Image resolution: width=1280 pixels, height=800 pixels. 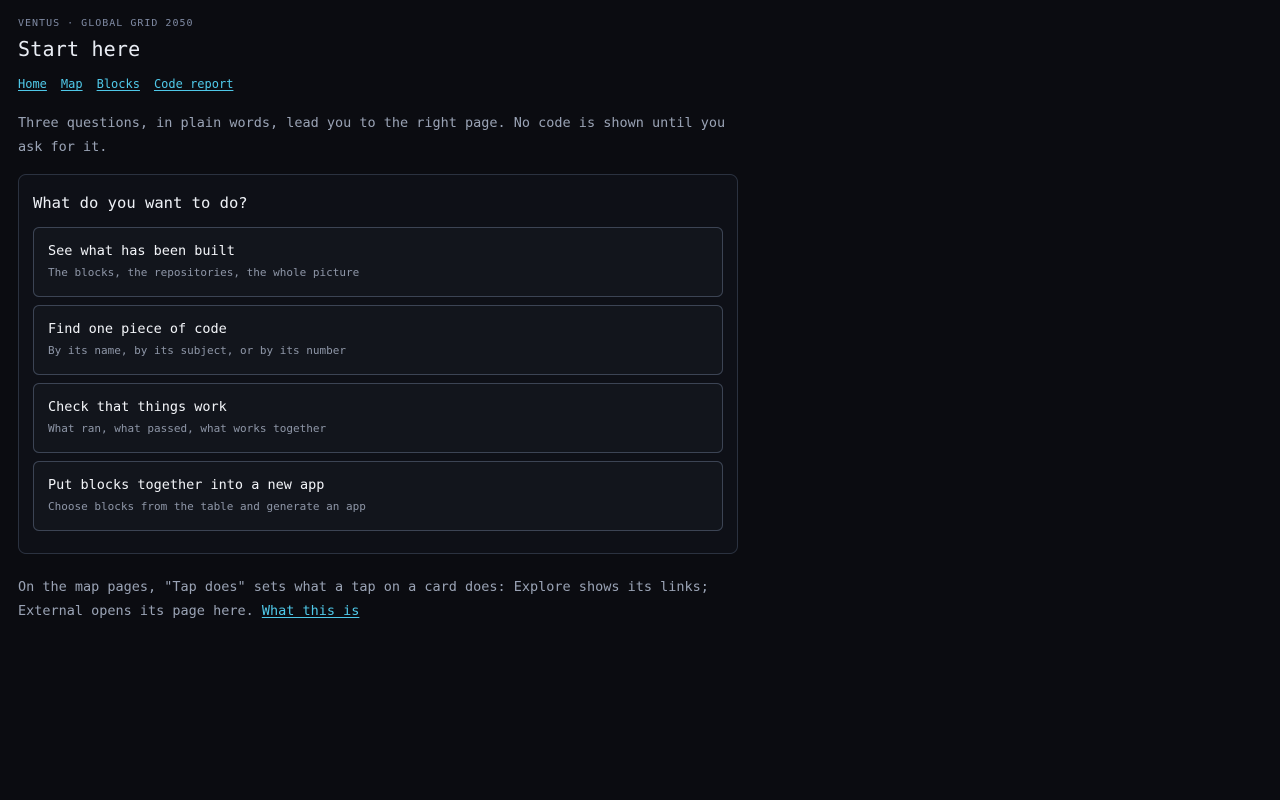 What do you see at coordinates (140, 203) in the screenshot?
I see `question-title: What do you want to do?` at bounding box center [140, 203].